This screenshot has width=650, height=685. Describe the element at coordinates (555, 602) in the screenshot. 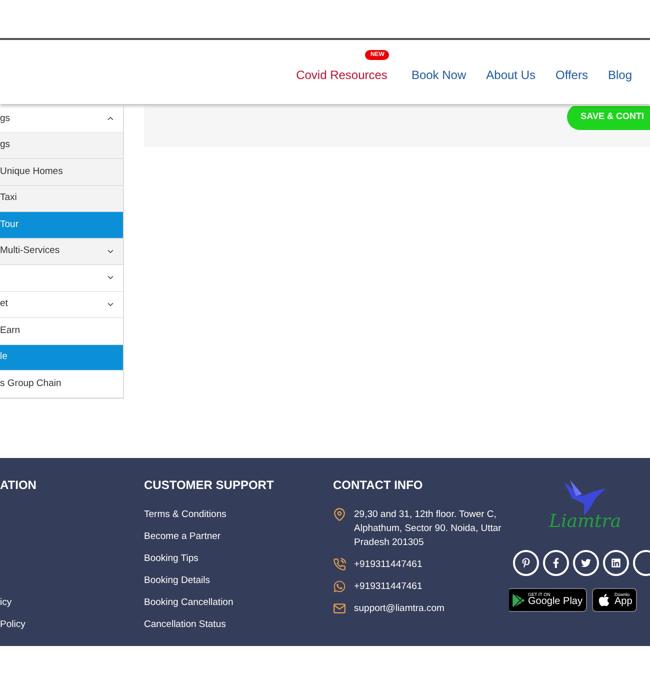

I see `badge-title: Google Play` at that location.